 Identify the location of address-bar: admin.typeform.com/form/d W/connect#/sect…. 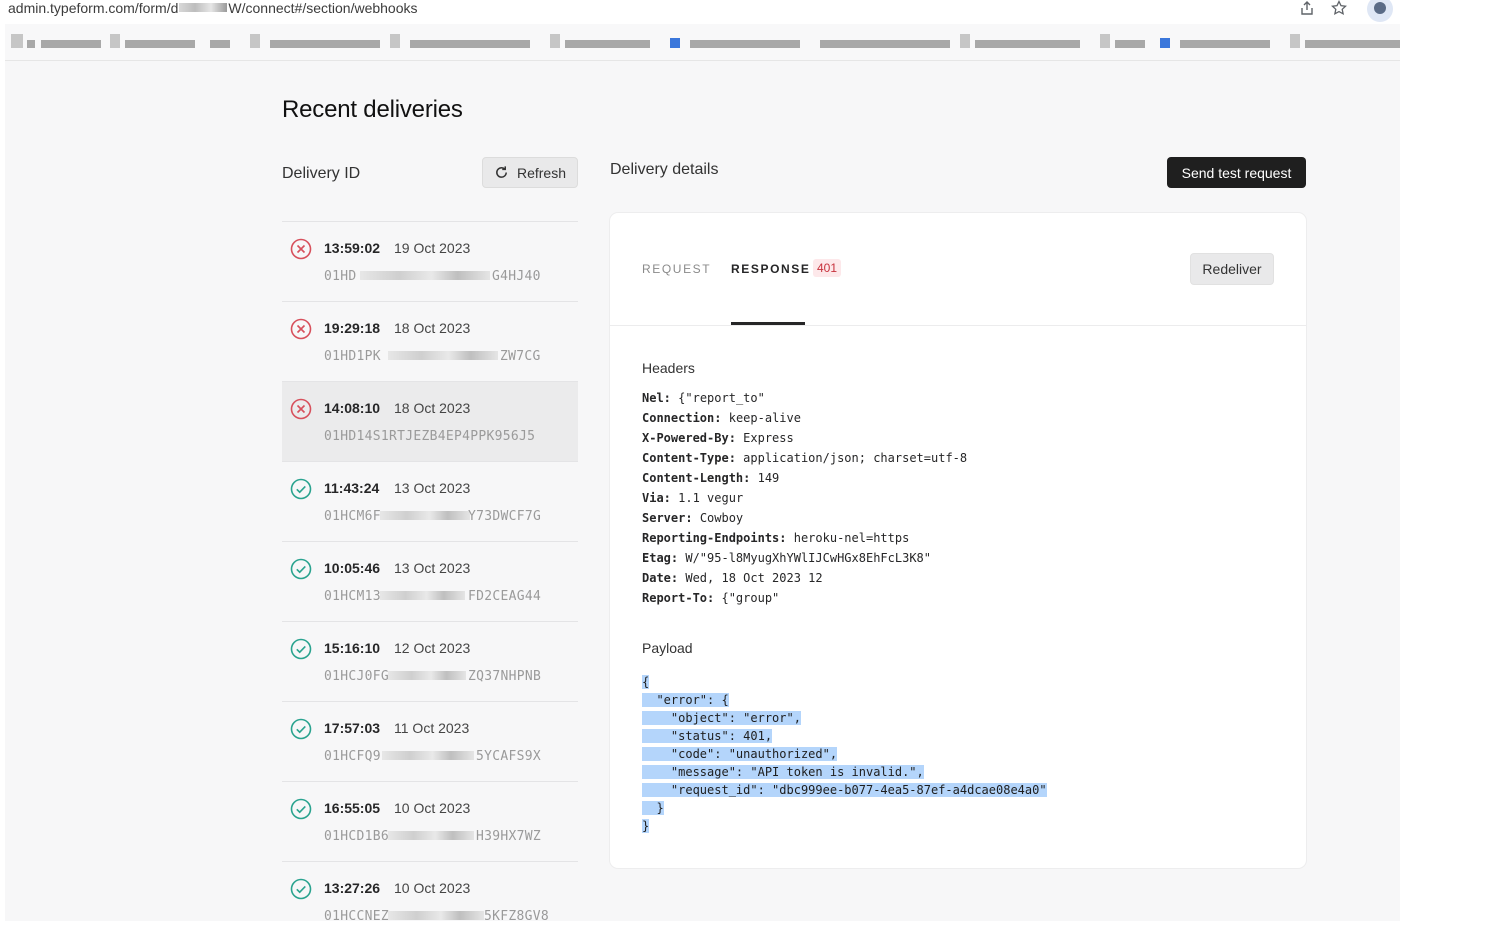
(213, 8).